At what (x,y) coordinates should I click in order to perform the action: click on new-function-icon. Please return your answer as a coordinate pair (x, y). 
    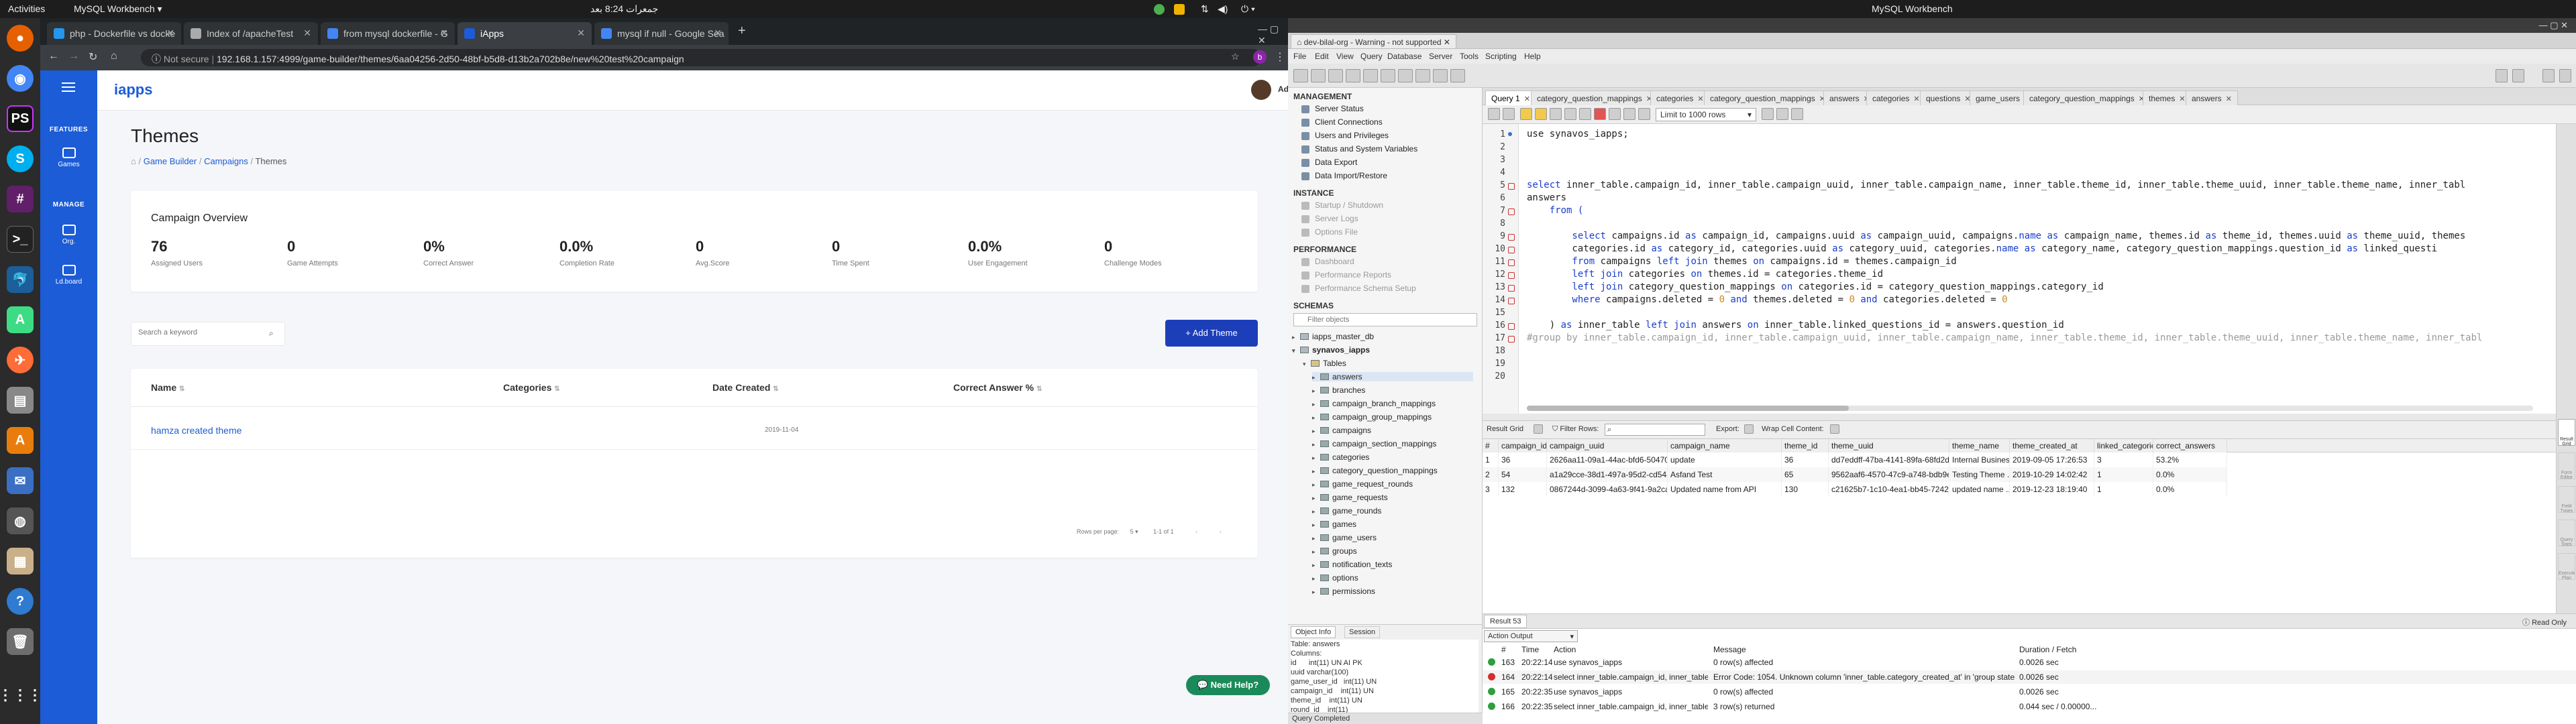
    Looking at the image, I should click on (1422, 75).